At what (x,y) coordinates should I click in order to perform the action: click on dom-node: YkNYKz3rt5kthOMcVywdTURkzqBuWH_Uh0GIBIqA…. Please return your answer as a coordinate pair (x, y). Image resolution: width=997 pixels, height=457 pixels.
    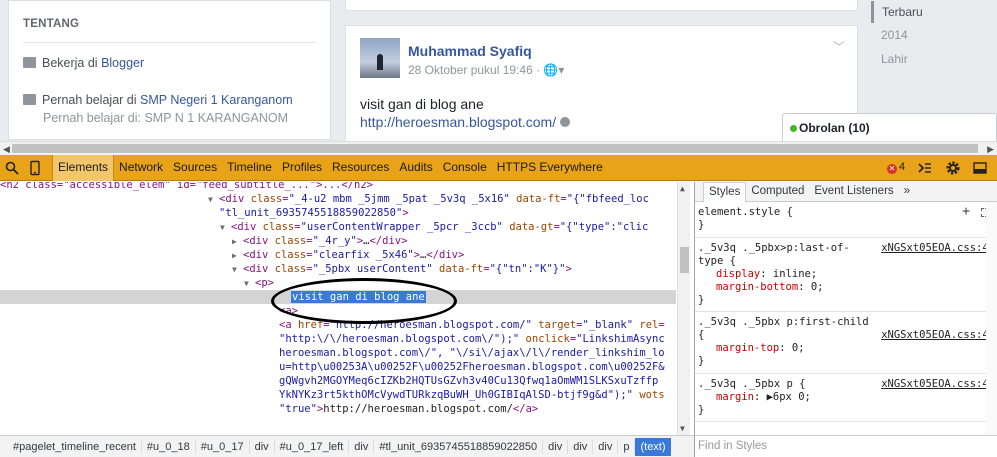
    Looking at the image, I should click on (338, 395).